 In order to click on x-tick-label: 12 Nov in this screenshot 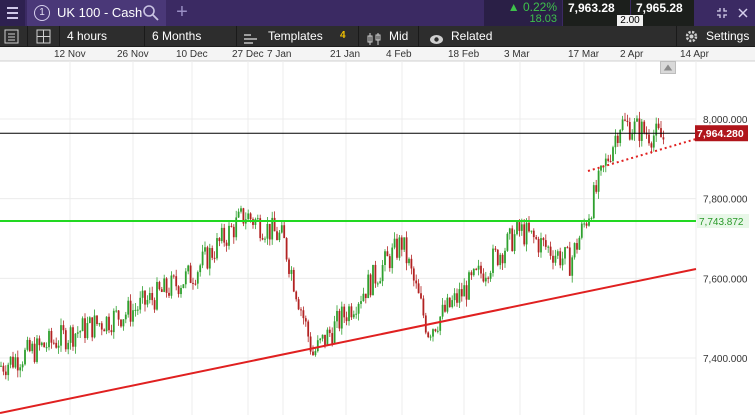, I will do `click(70, 54)`.